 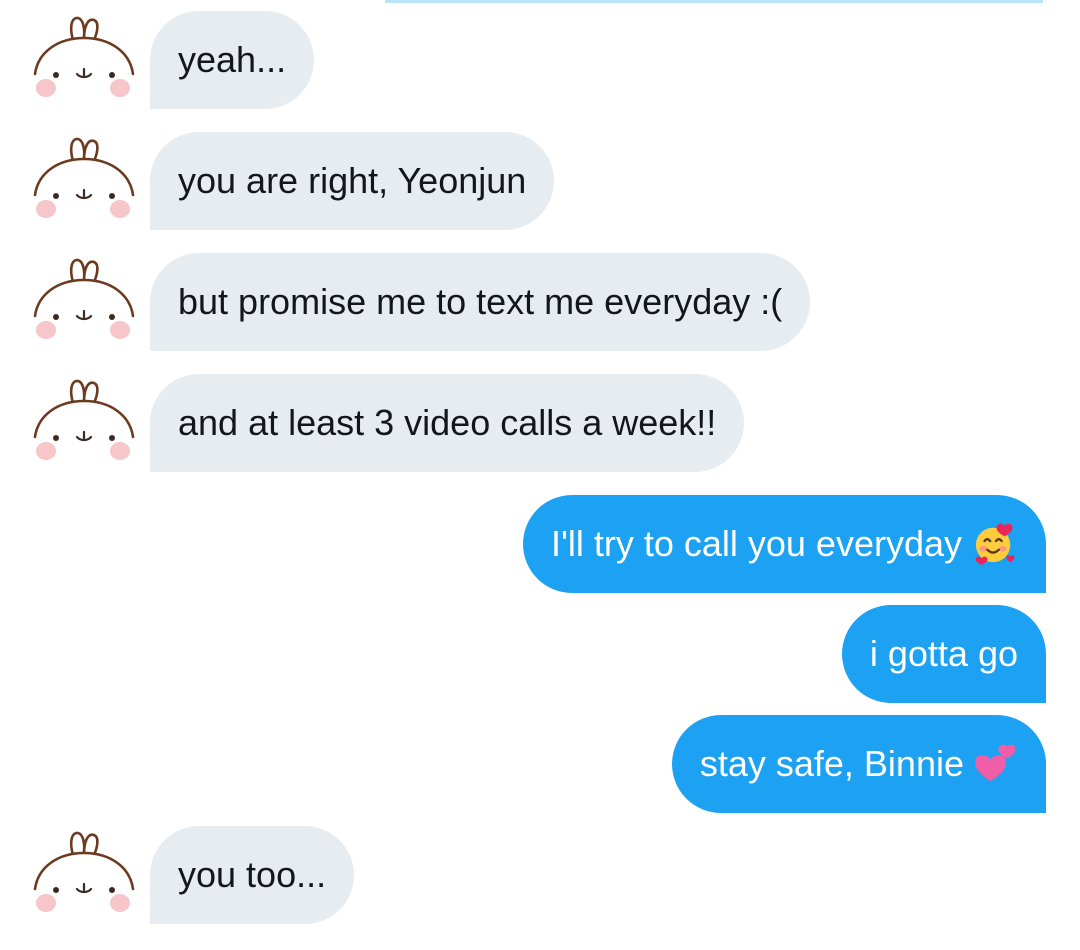 I want to click on message-text: but promise me to text me everyday :(, so click(x=480, y=301).